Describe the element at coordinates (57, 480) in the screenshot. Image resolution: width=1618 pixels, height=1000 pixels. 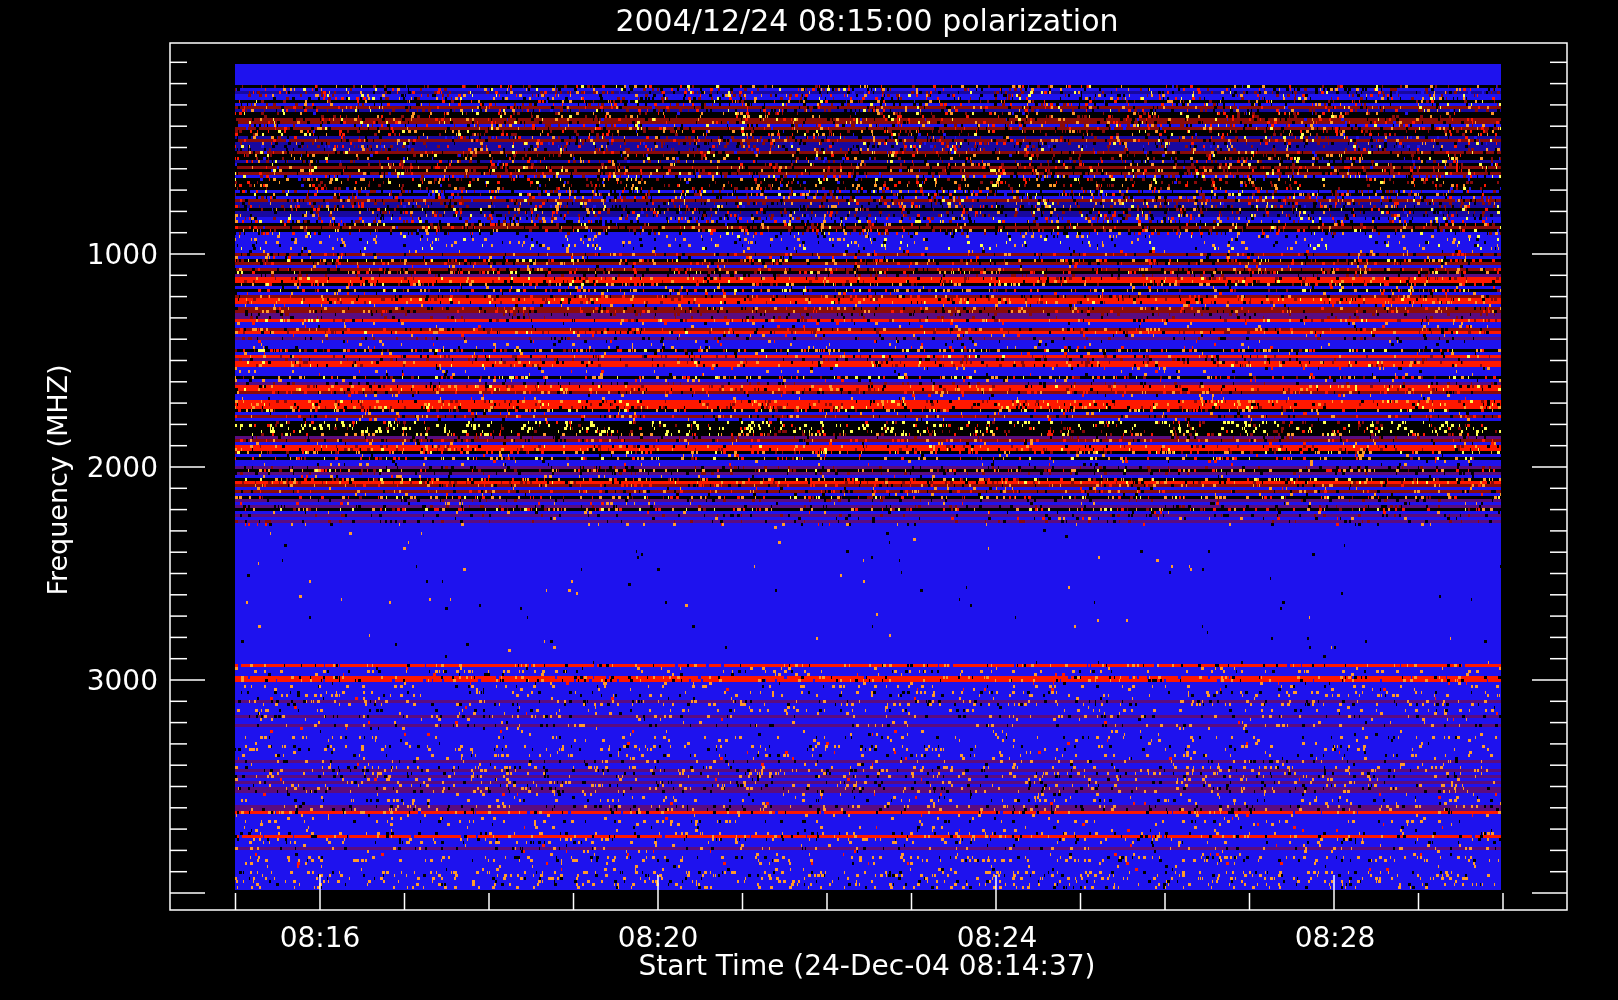
I see `y-axis-label: Frequency (MHZ)` at that location.